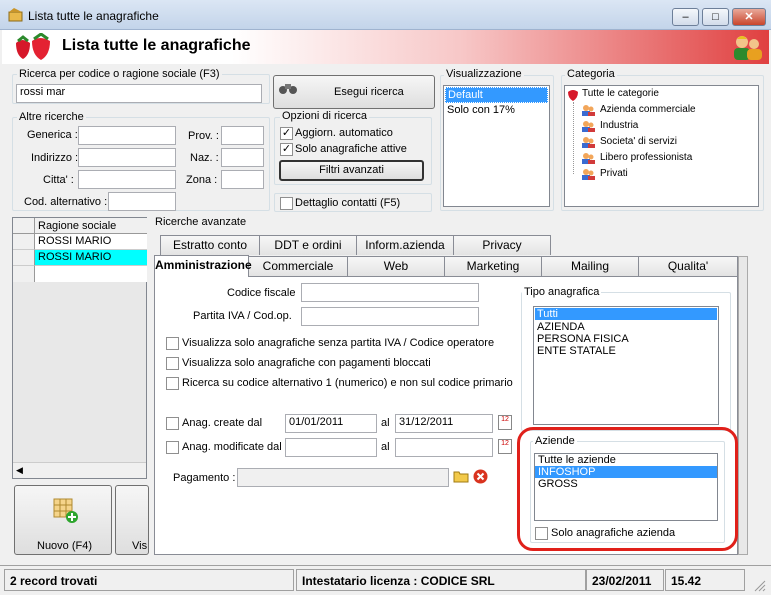  I want to click on aziende-item-gross: GROSS, so click(626, 484).